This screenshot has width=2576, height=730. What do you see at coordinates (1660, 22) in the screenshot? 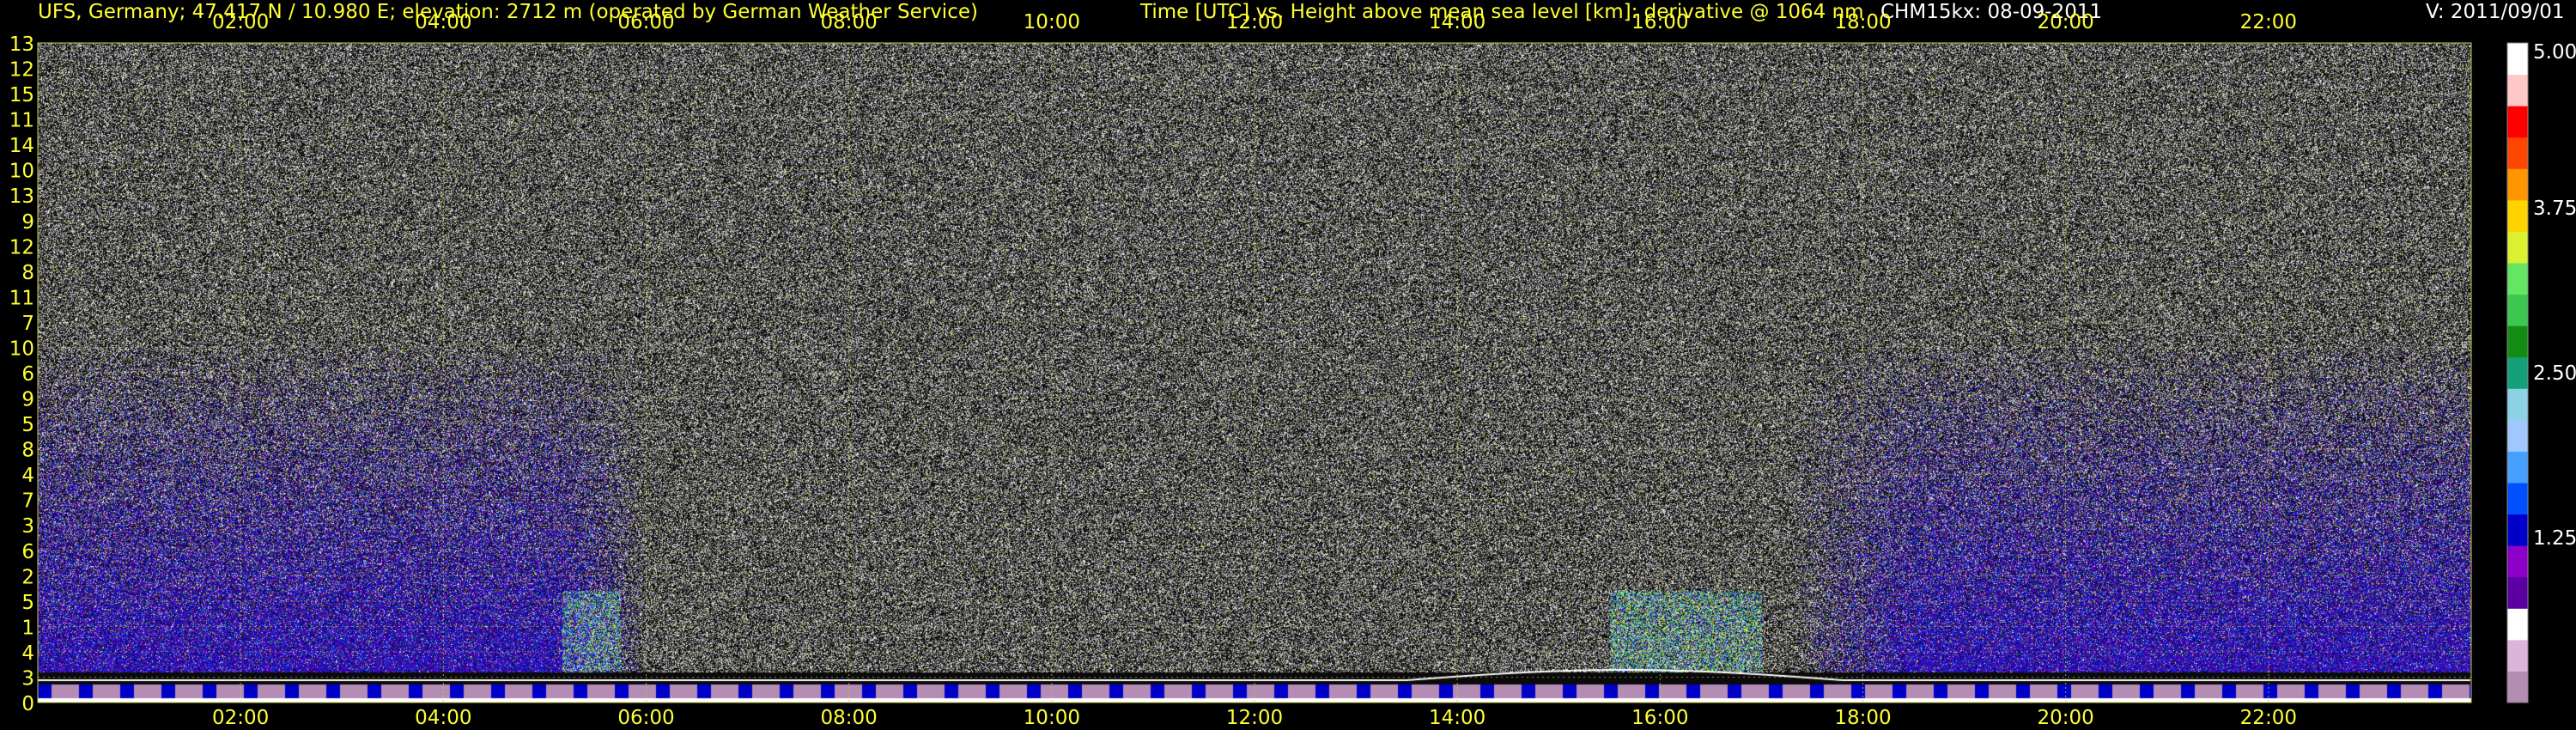
I see `x-tick-label-top: 16:00` at bounding box center [1660, 22].